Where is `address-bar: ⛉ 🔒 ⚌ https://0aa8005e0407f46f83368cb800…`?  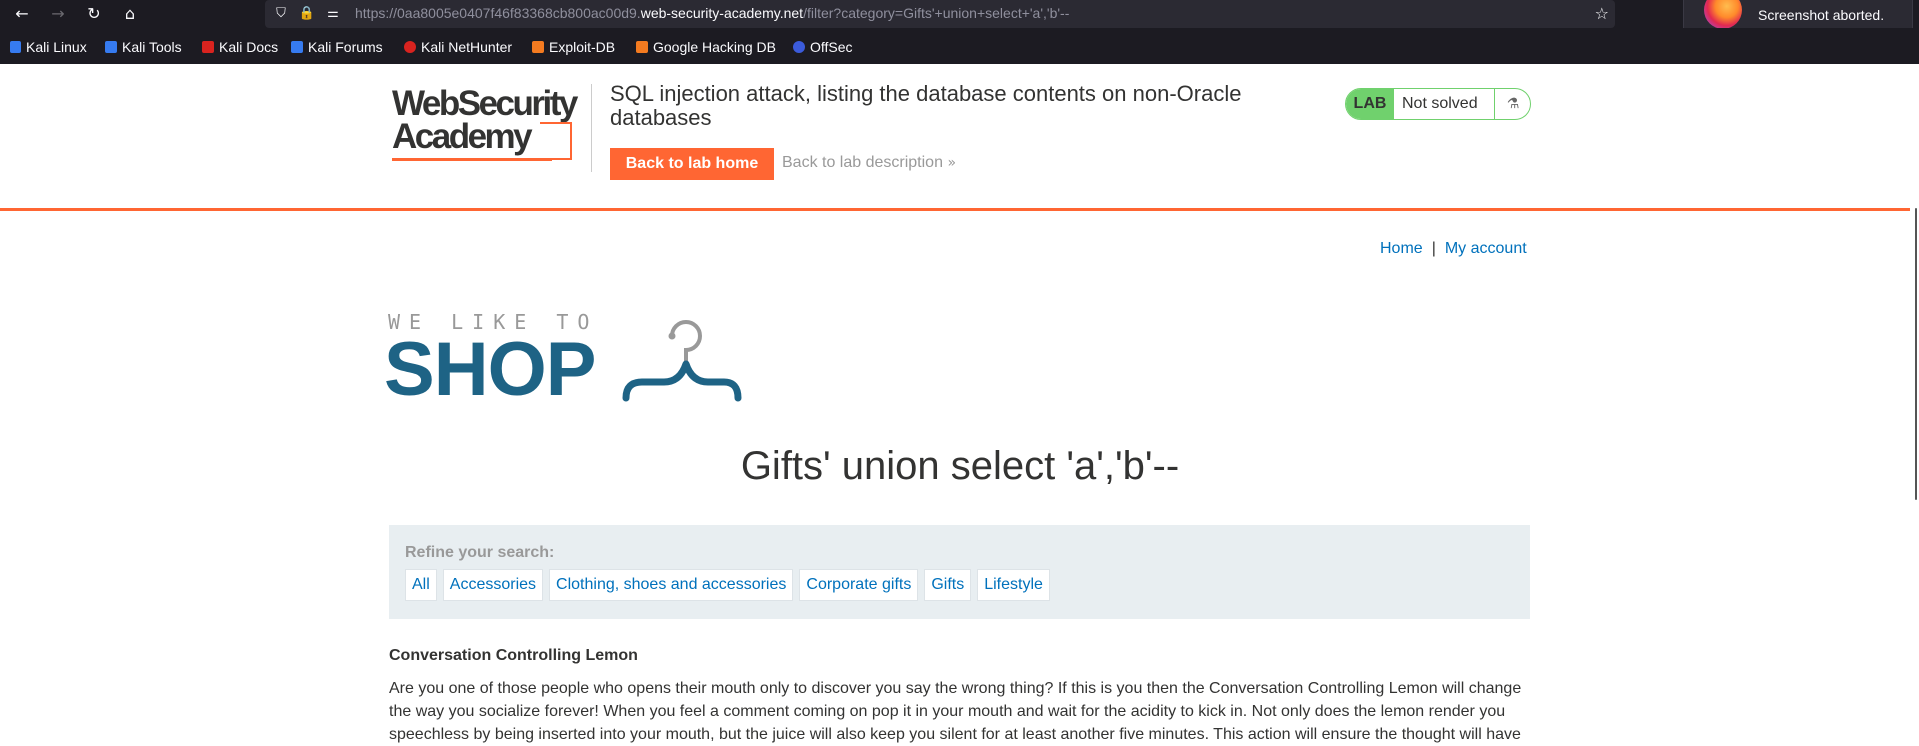
address-bar: ⛉ 🔒 ⚌ https://0aa8005e0407f46f83368cb800… is located at coordinates (940, 14).